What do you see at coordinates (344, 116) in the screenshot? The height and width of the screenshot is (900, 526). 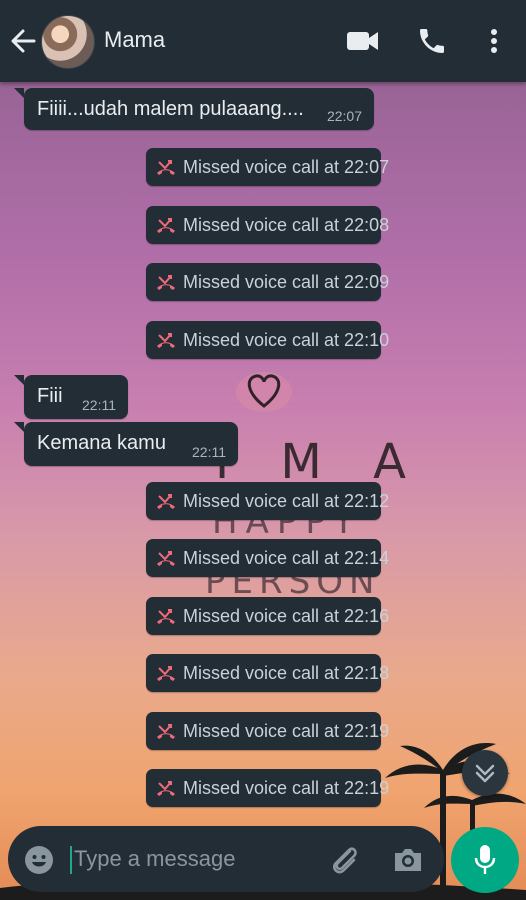 I see `message-time: 22:07` at bounding box center [344, 116].